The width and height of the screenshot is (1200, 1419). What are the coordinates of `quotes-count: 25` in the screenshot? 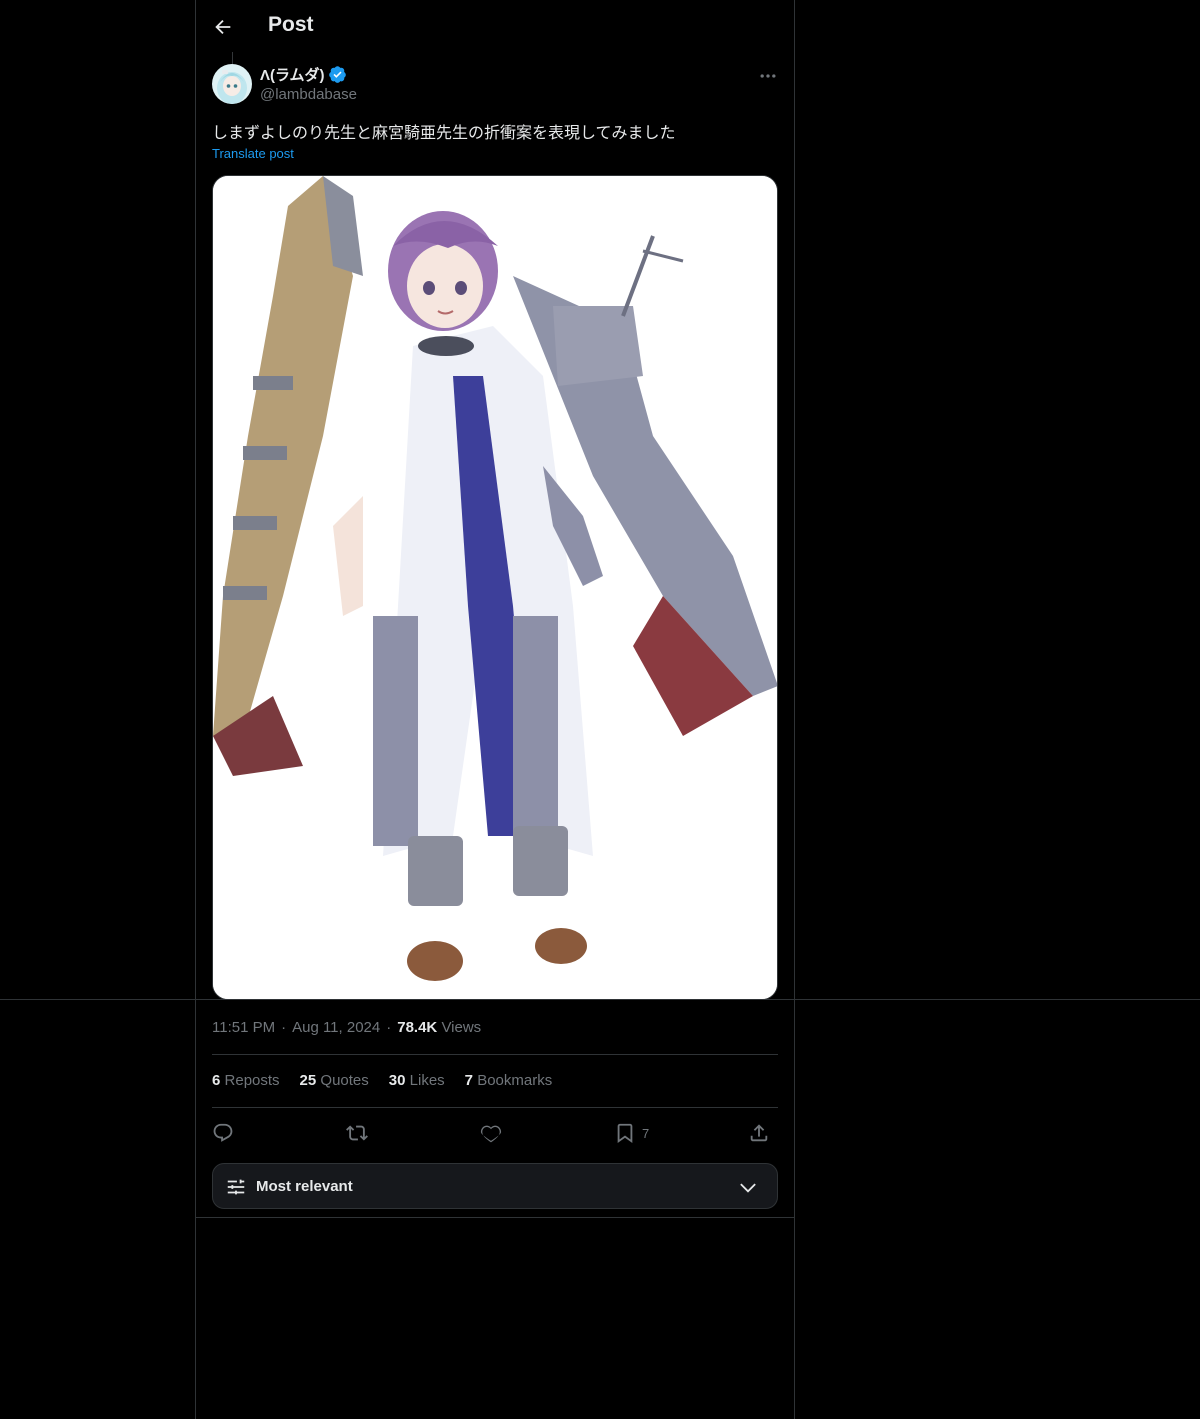 It's located at (308, 1080).